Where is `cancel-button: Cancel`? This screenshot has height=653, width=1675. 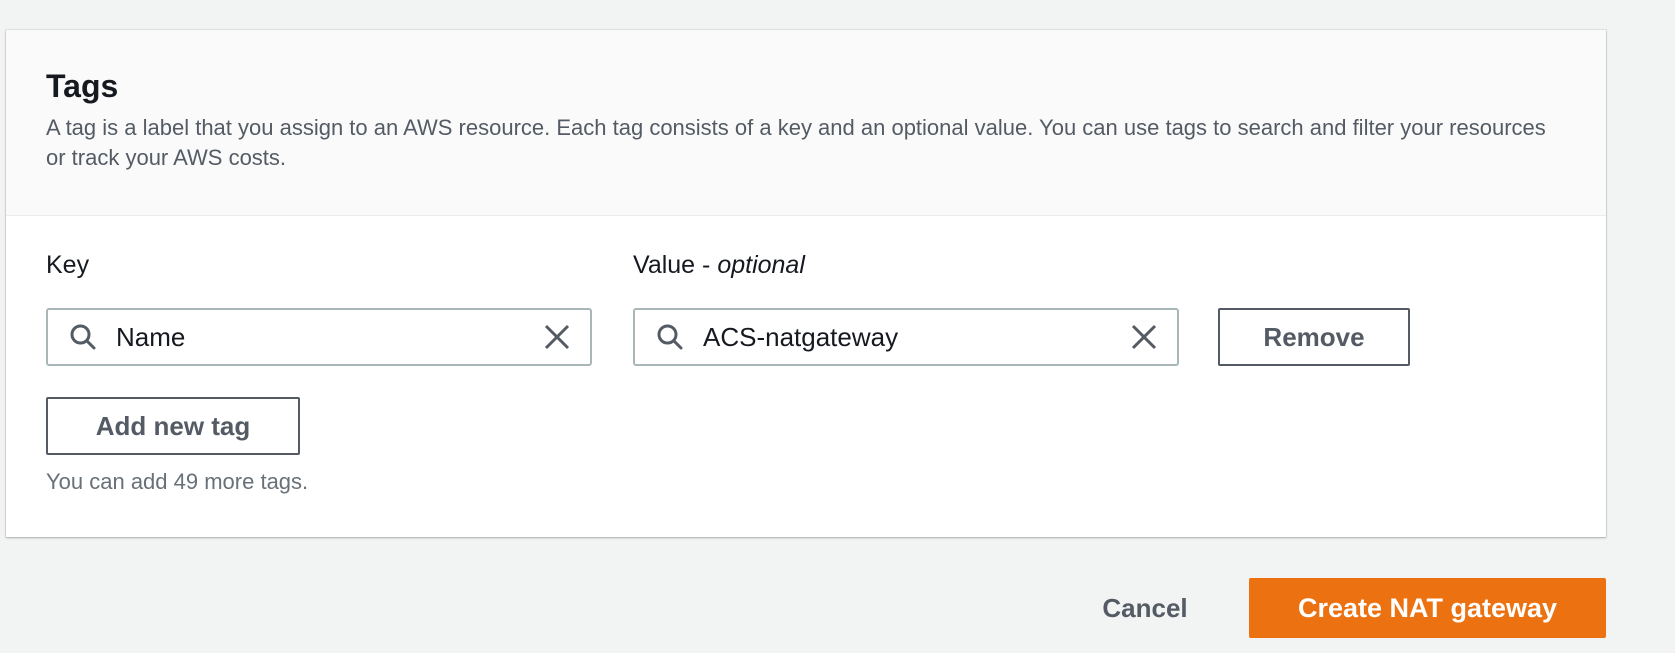 cancel-button: Cancel is located at coordinates (1145, 608).